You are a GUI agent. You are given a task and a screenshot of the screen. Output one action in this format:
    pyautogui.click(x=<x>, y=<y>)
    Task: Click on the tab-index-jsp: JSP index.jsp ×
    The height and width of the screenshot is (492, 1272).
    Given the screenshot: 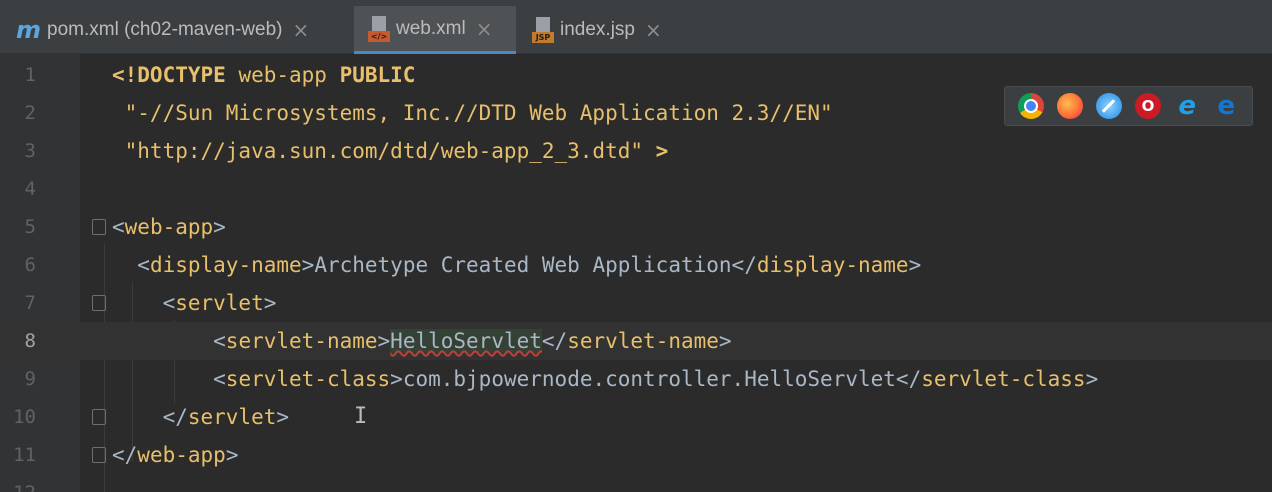 What is the action you would take?
    pyautogui.click(x=605, y=30)
    